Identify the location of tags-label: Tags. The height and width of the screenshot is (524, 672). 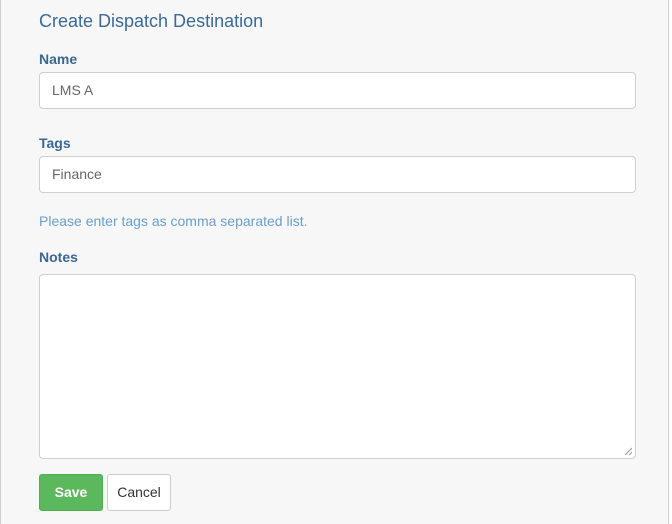
(55, 143).